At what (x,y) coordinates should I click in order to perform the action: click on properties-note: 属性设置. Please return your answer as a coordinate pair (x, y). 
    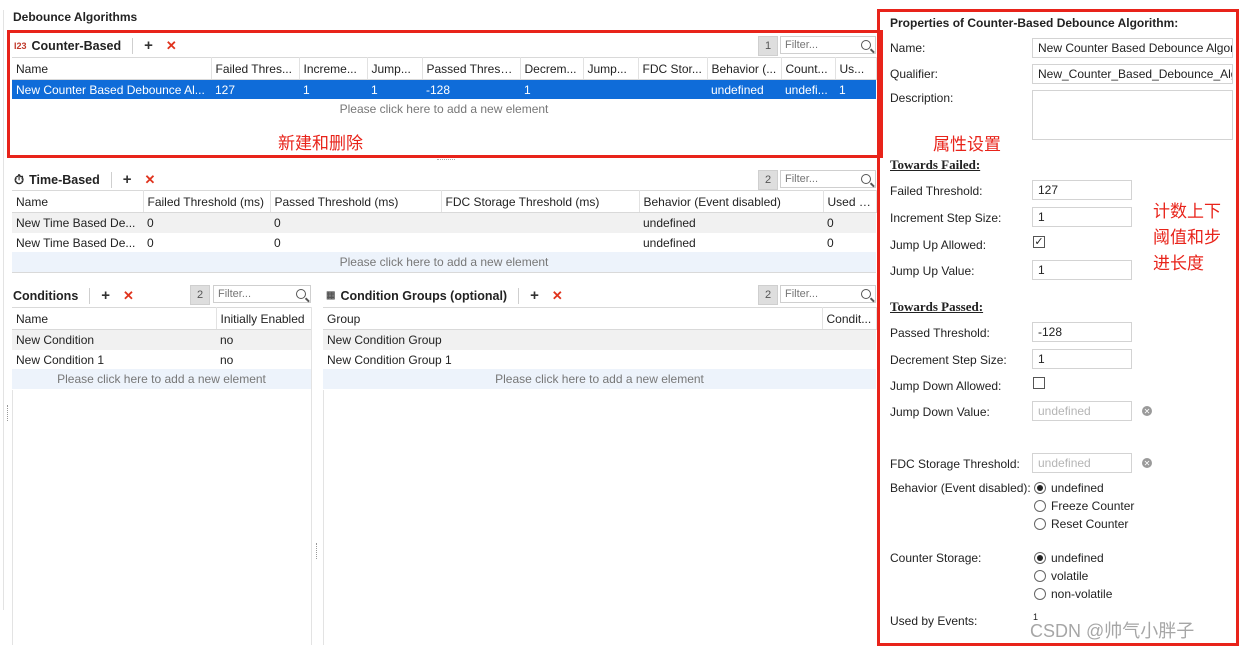
    Looking at the image, I should click on (967, 144).